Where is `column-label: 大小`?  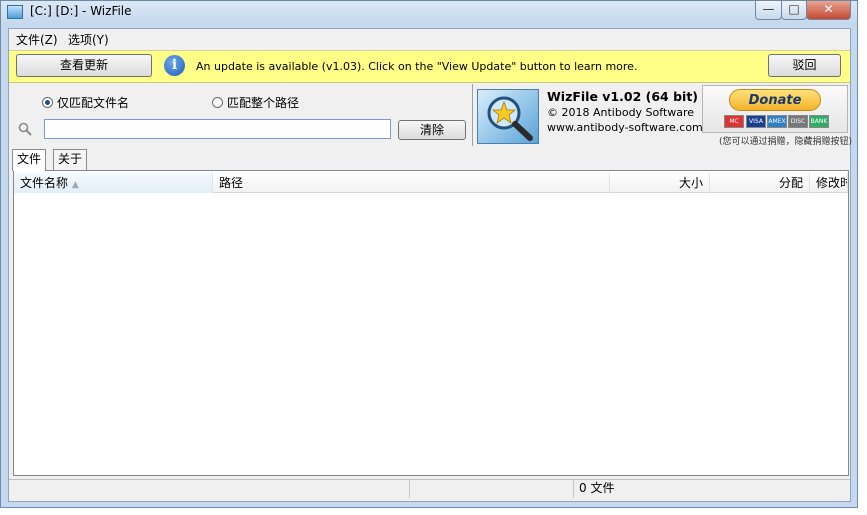
column-label: 大小 is located at coordinates (690, 183).